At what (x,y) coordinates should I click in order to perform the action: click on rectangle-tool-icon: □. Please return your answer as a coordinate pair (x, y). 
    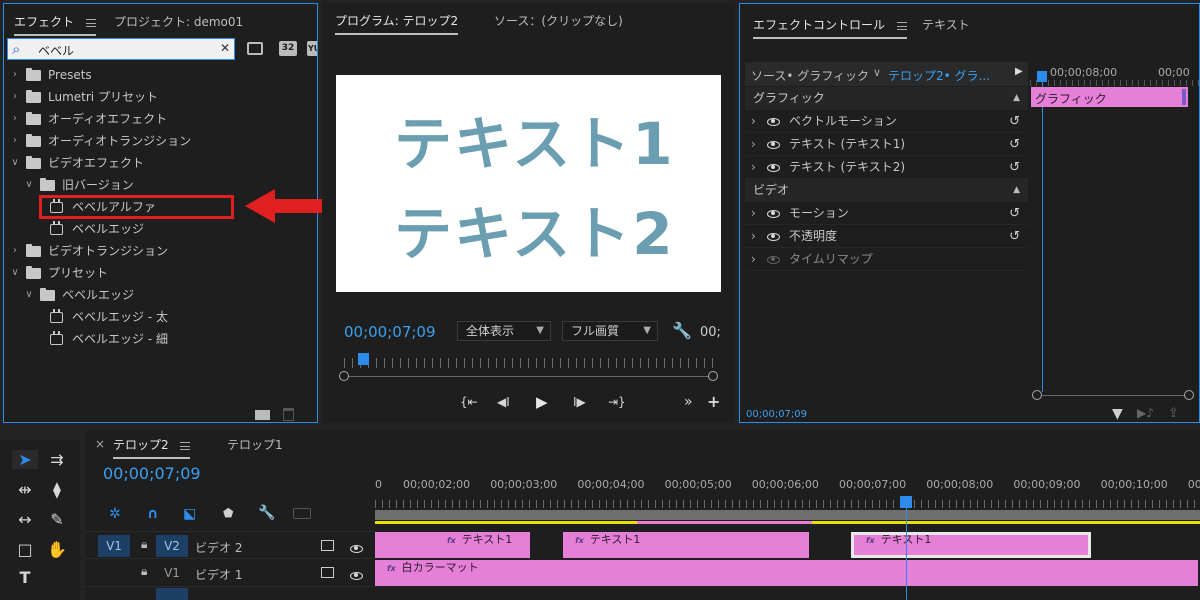
    Looking at the image, I should click on (25, 549).